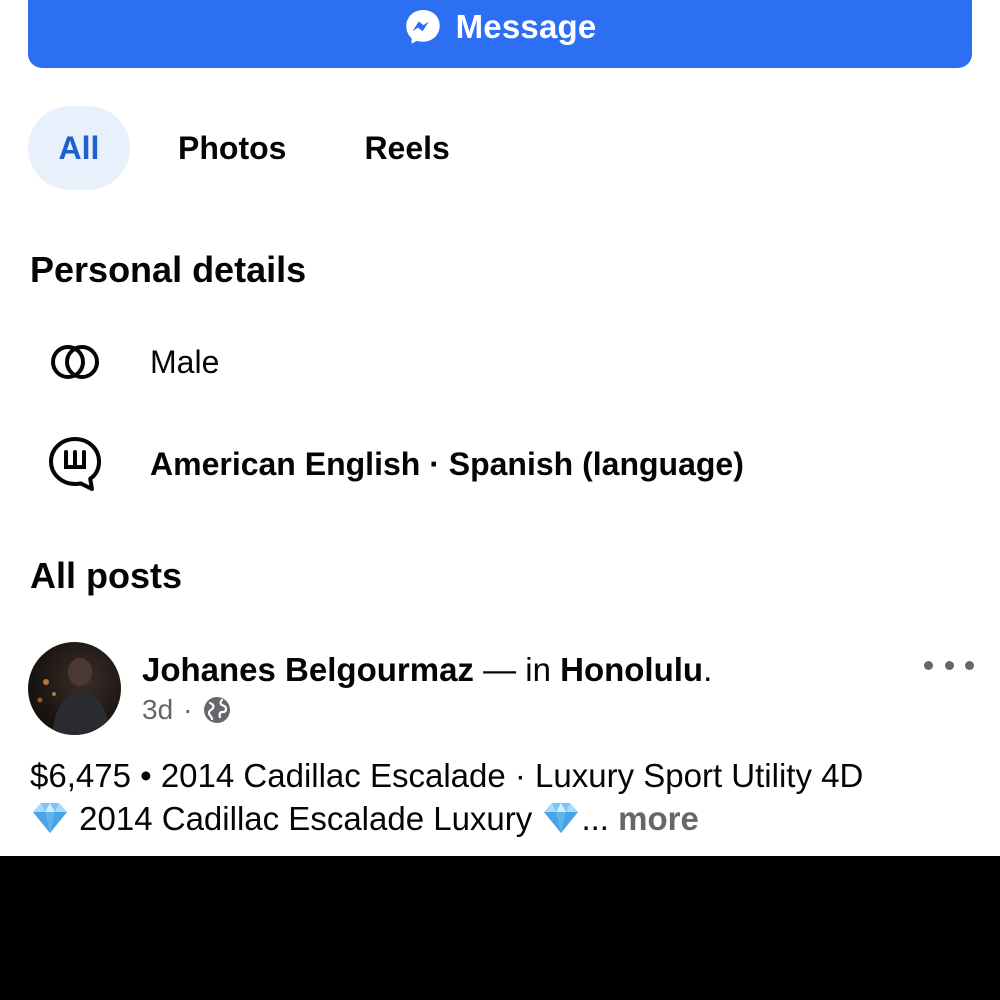 This screenshot has height=1000, width=1000. Describe the element at coordinates (406, 148) in the screenshot. I see `tab-reels: Reels` at that location.